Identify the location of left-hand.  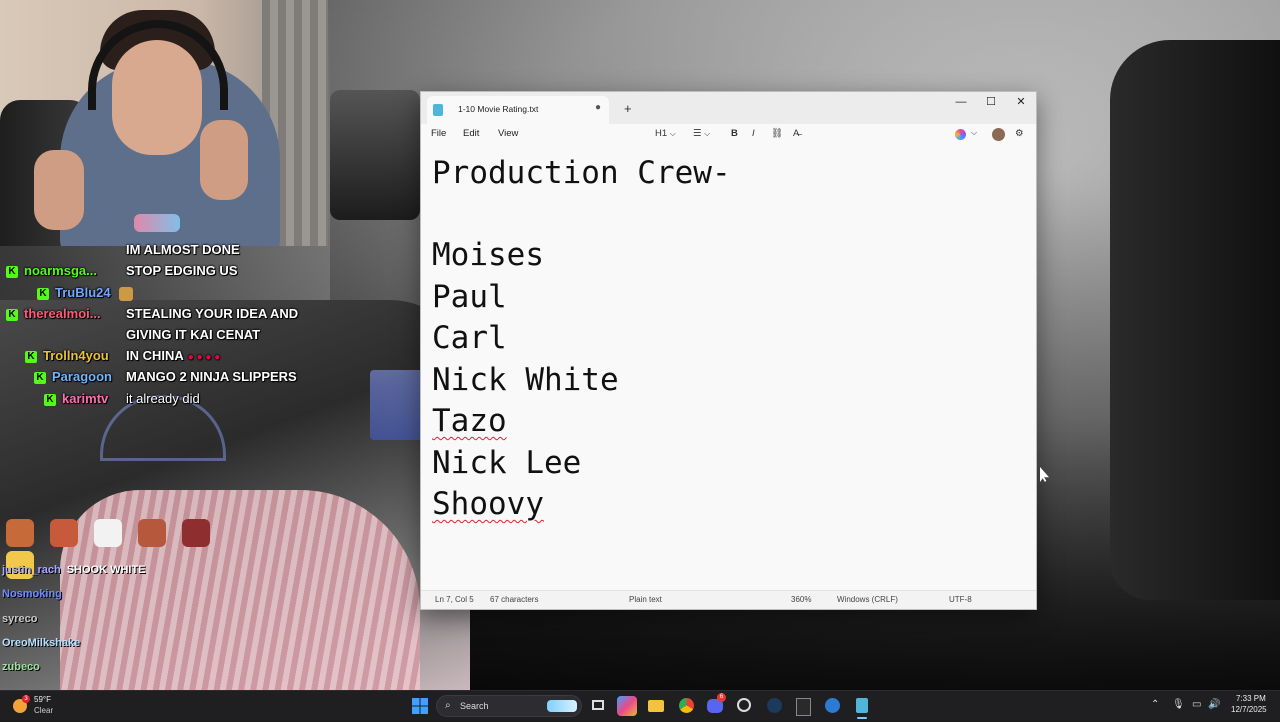
(59, 190).